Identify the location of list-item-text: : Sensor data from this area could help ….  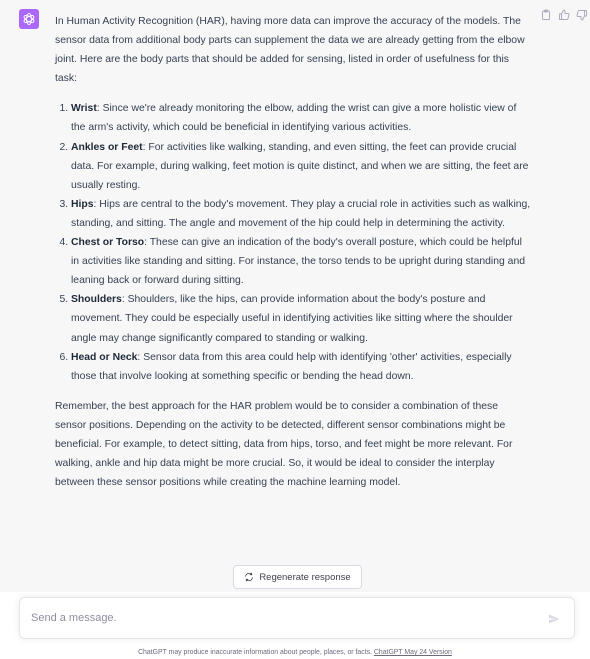
(291, 366).